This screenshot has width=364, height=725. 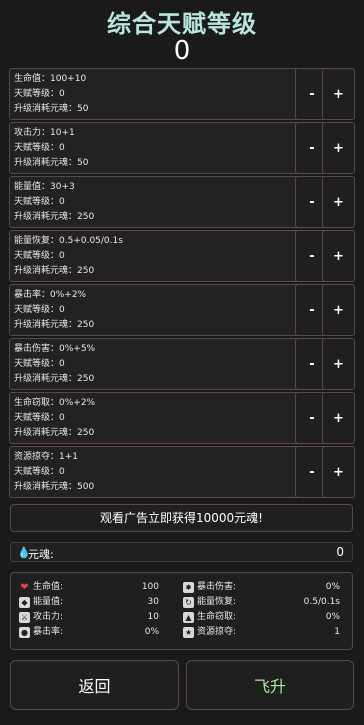 What do you see at coordinates (153, 617) in the screenshot?
I see `stat-value: 10` at bounding box center [153, 617].